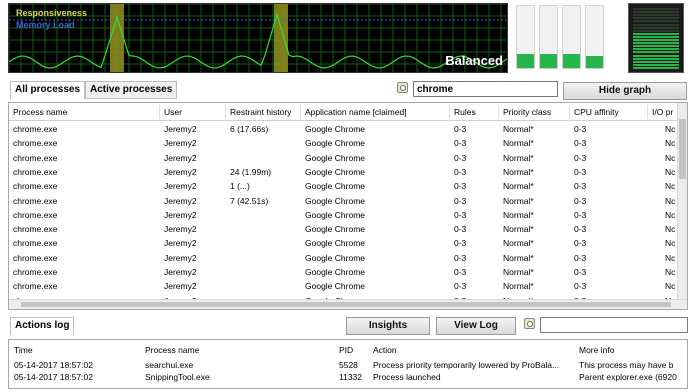  What do you see at coordinates (40, 112) in the screenshot?
I see `column-header-process-name: Process name` at bounding box center [40, 112].